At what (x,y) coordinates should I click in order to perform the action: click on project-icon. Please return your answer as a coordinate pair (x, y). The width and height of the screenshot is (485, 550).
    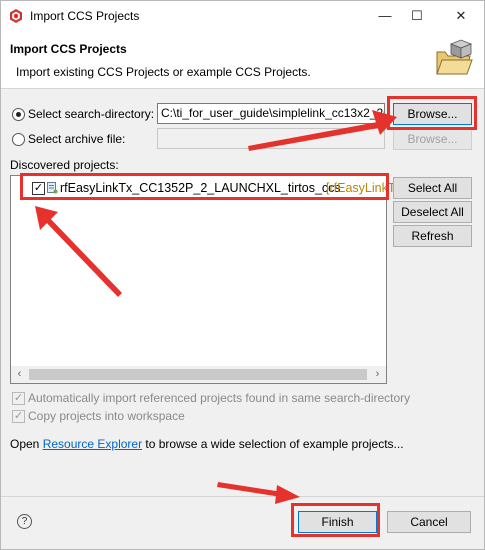
    Looking at the image, I should click on (52, 188).